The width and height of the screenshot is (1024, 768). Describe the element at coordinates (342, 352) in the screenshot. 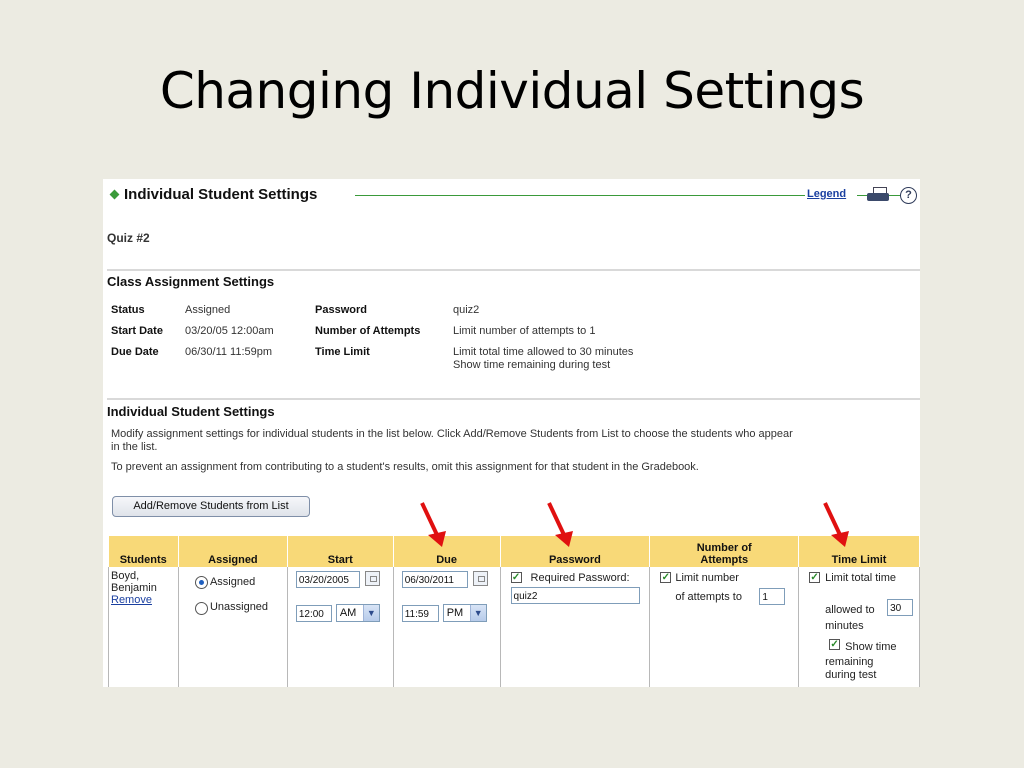

I see `time-limit-label: Time Limit` at that location.